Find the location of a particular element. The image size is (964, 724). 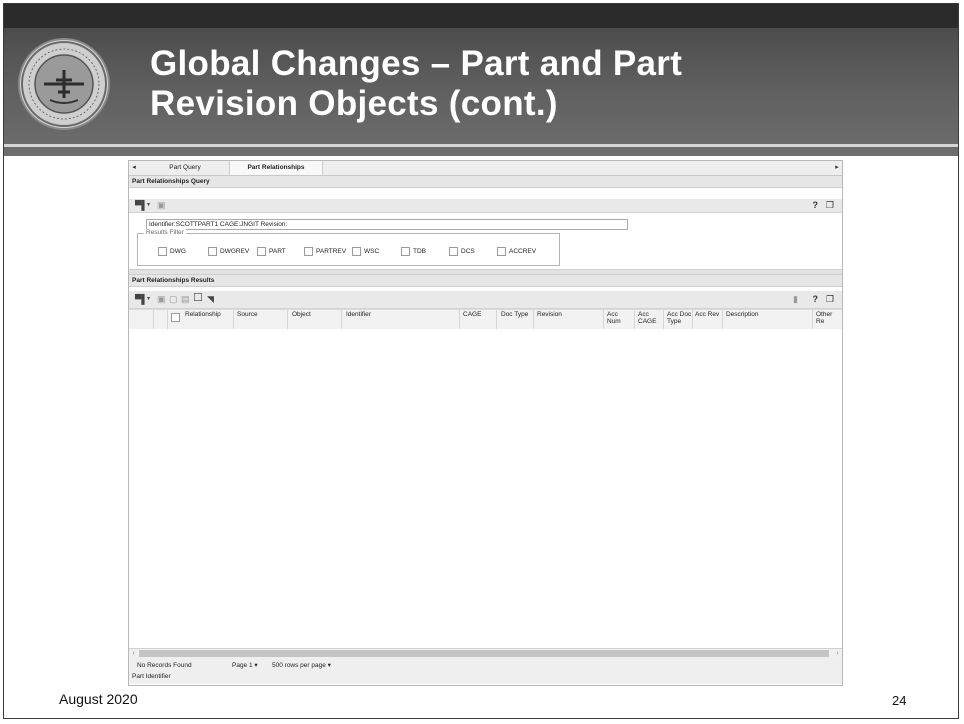

column-header-acc-doc-type: Acc Doc Type is located at coordinates (679, 318).